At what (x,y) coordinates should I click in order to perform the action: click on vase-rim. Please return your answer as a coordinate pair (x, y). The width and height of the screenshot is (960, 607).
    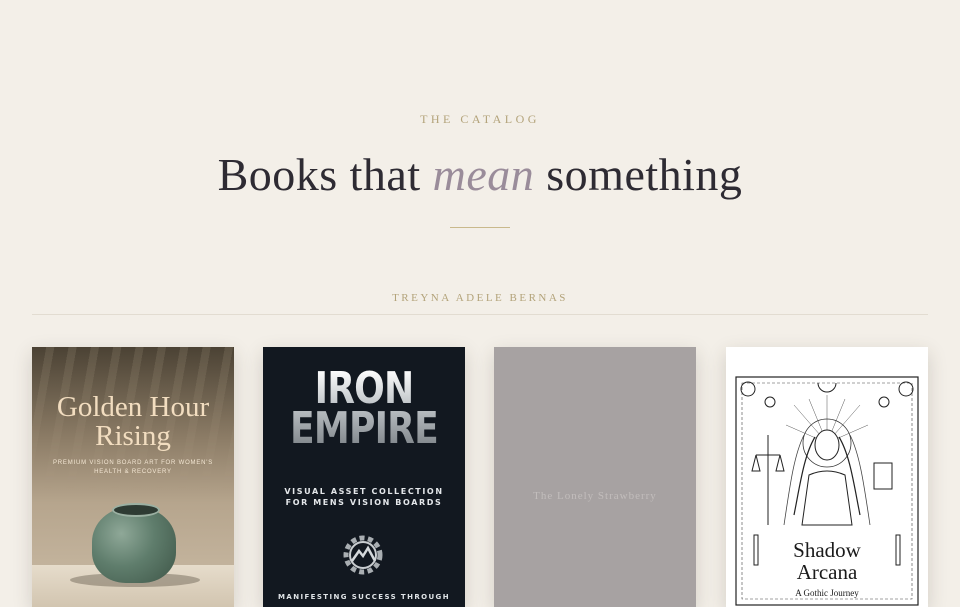
    Looking at the image, I should click on (136, 510).